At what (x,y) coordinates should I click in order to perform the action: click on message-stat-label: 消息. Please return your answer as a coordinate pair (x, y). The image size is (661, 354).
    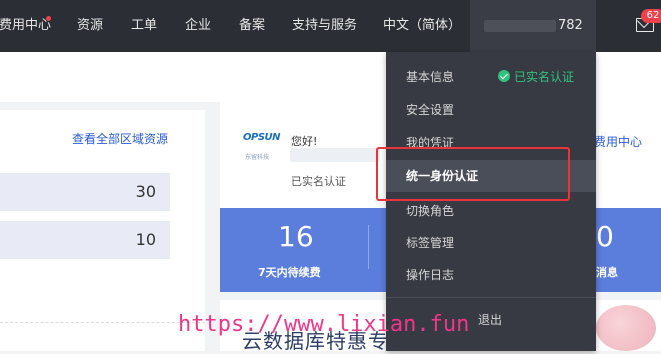
    Looking at the image, I should click on (607, 272).